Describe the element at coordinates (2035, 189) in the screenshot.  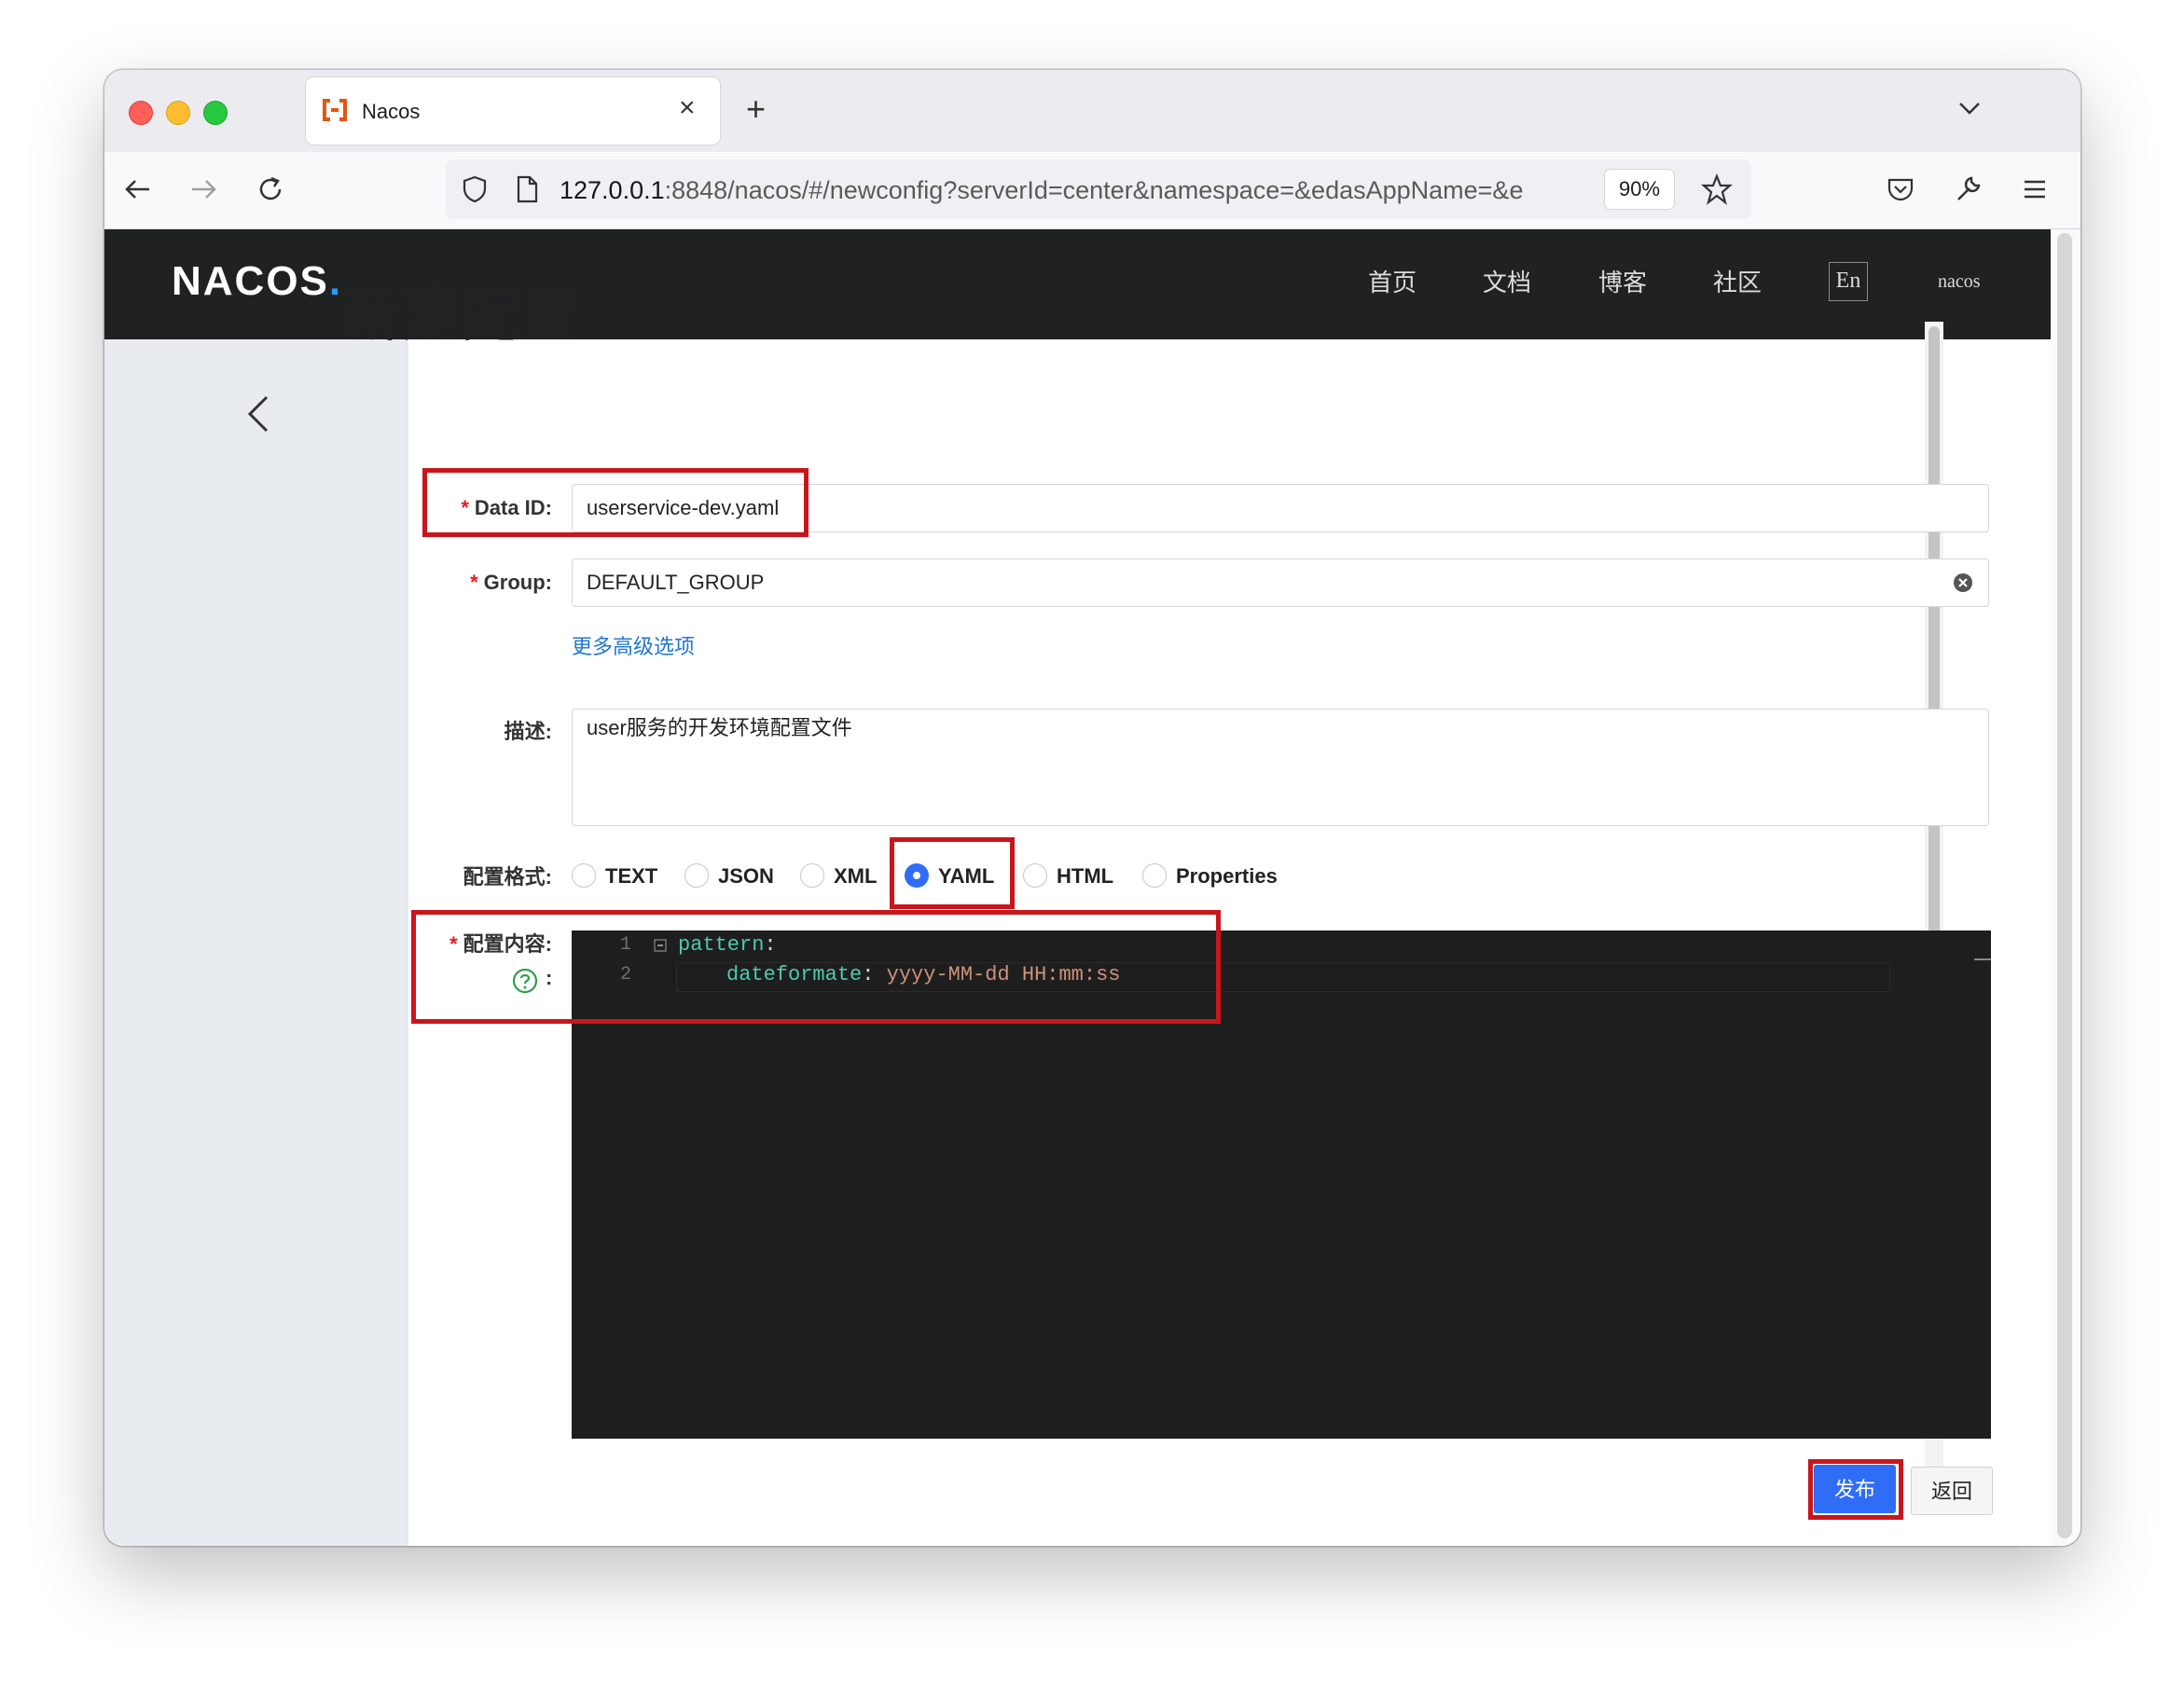
I see `hamburger-menu-icon` at that location.